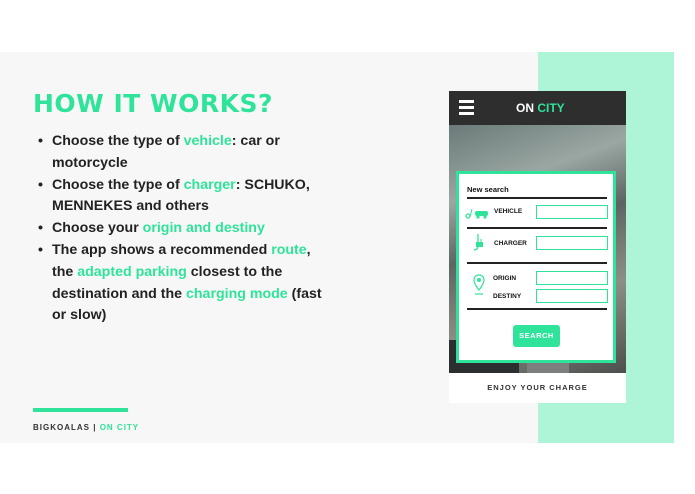 This screenshot has width=695, height=494. Describe the element at coordinates (488, 189) in the screenshot. I see `card-title: New search` at that location.